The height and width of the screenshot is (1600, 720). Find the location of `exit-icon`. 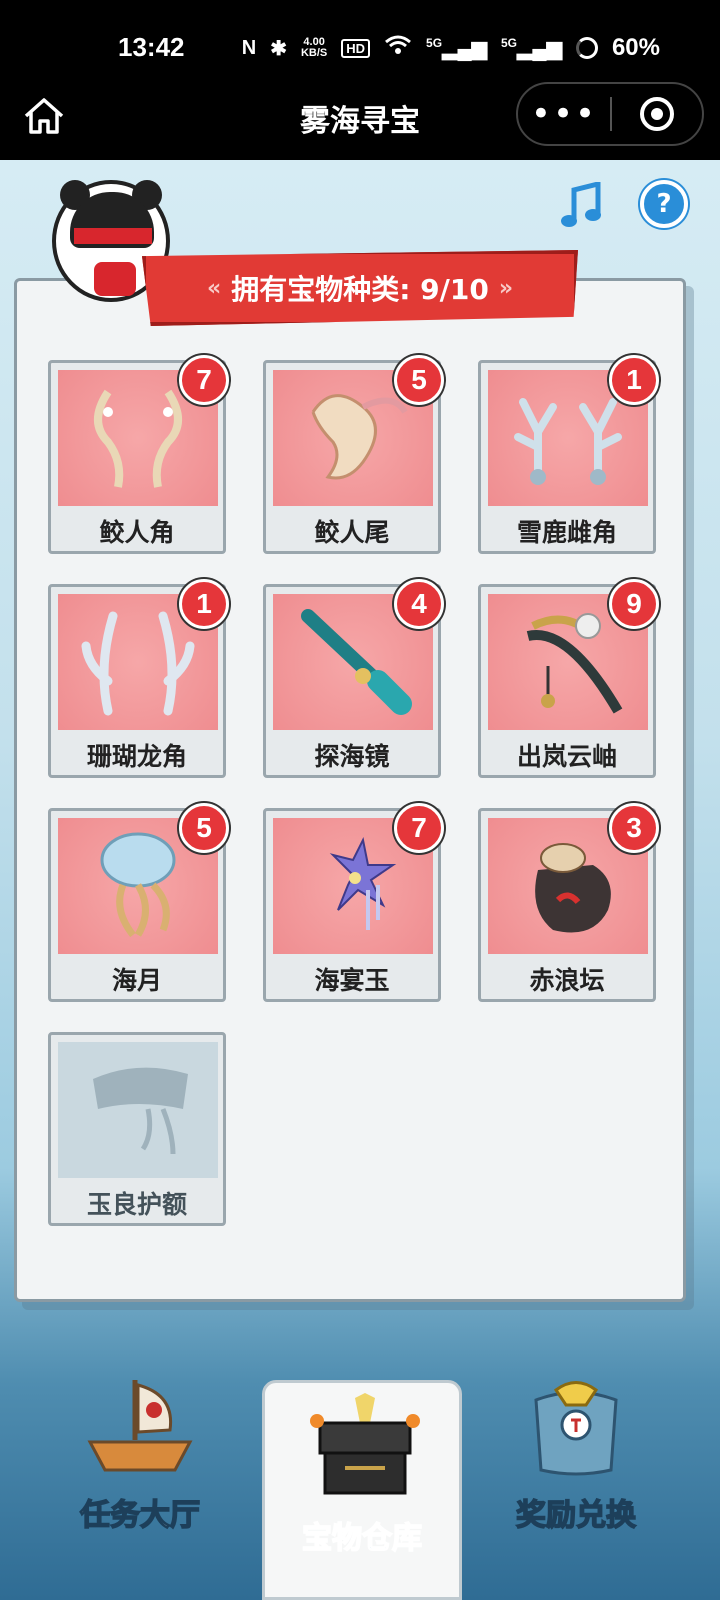

exit-icon is located at coordinates (656, 114).